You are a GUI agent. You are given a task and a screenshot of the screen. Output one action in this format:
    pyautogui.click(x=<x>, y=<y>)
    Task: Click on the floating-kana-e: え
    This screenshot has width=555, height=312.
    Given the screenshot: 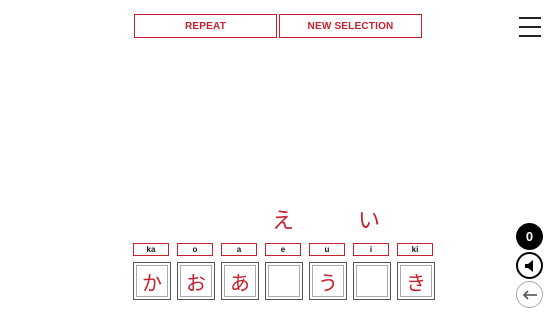 What is the action you would take?
    pyautogui.click(x=283, y=219)
    